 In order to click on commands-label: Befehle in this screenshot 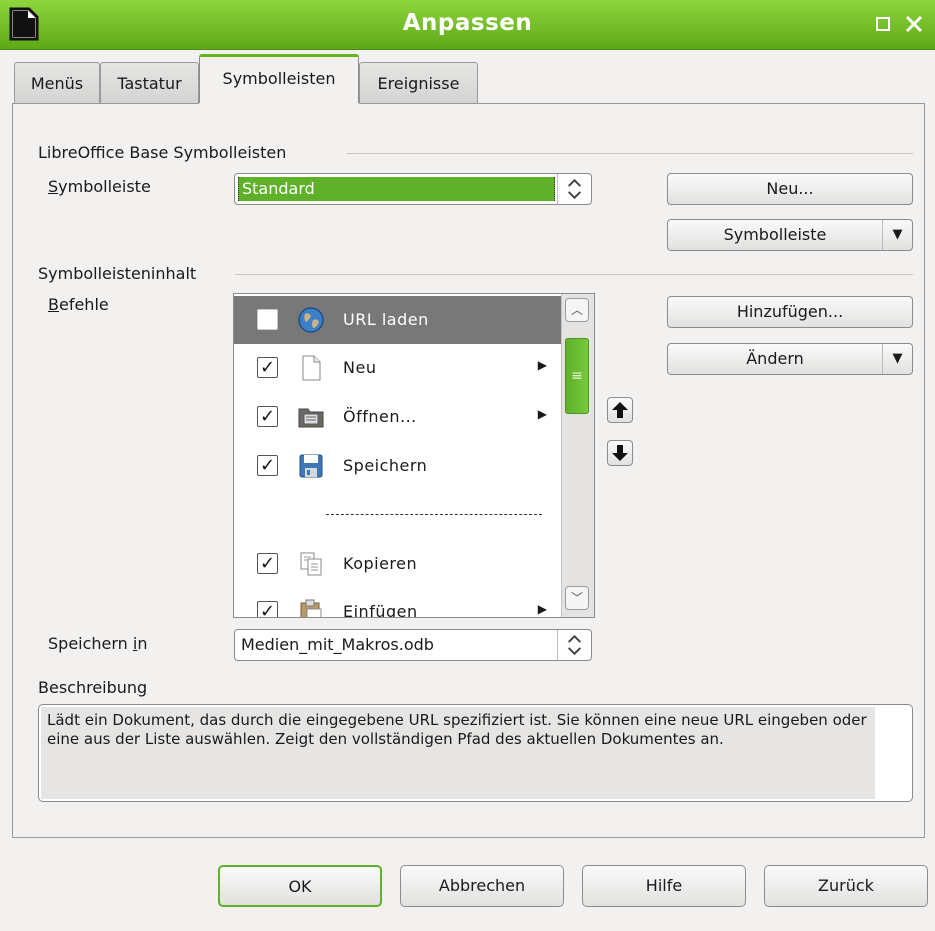, I will do `click(78, 304)`.